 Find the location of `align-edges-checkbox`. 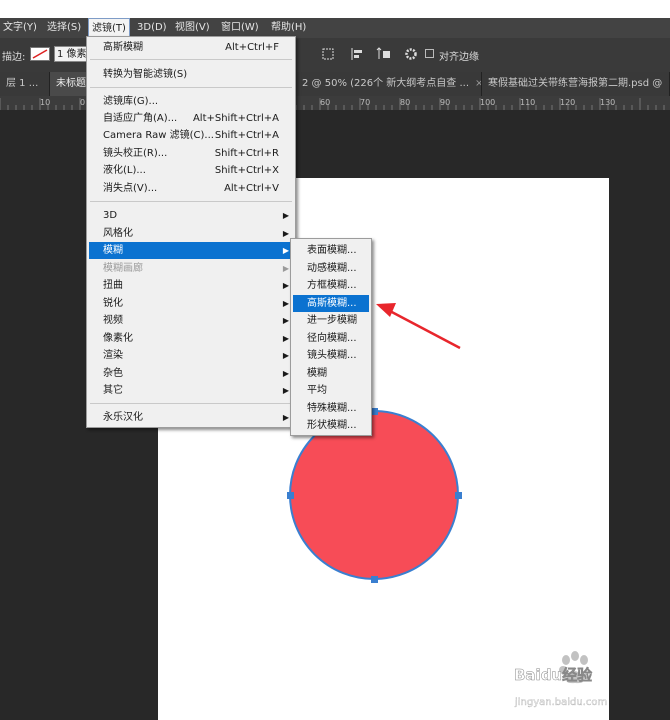

align-edges-checkbox is located at coordinates (429, 53).